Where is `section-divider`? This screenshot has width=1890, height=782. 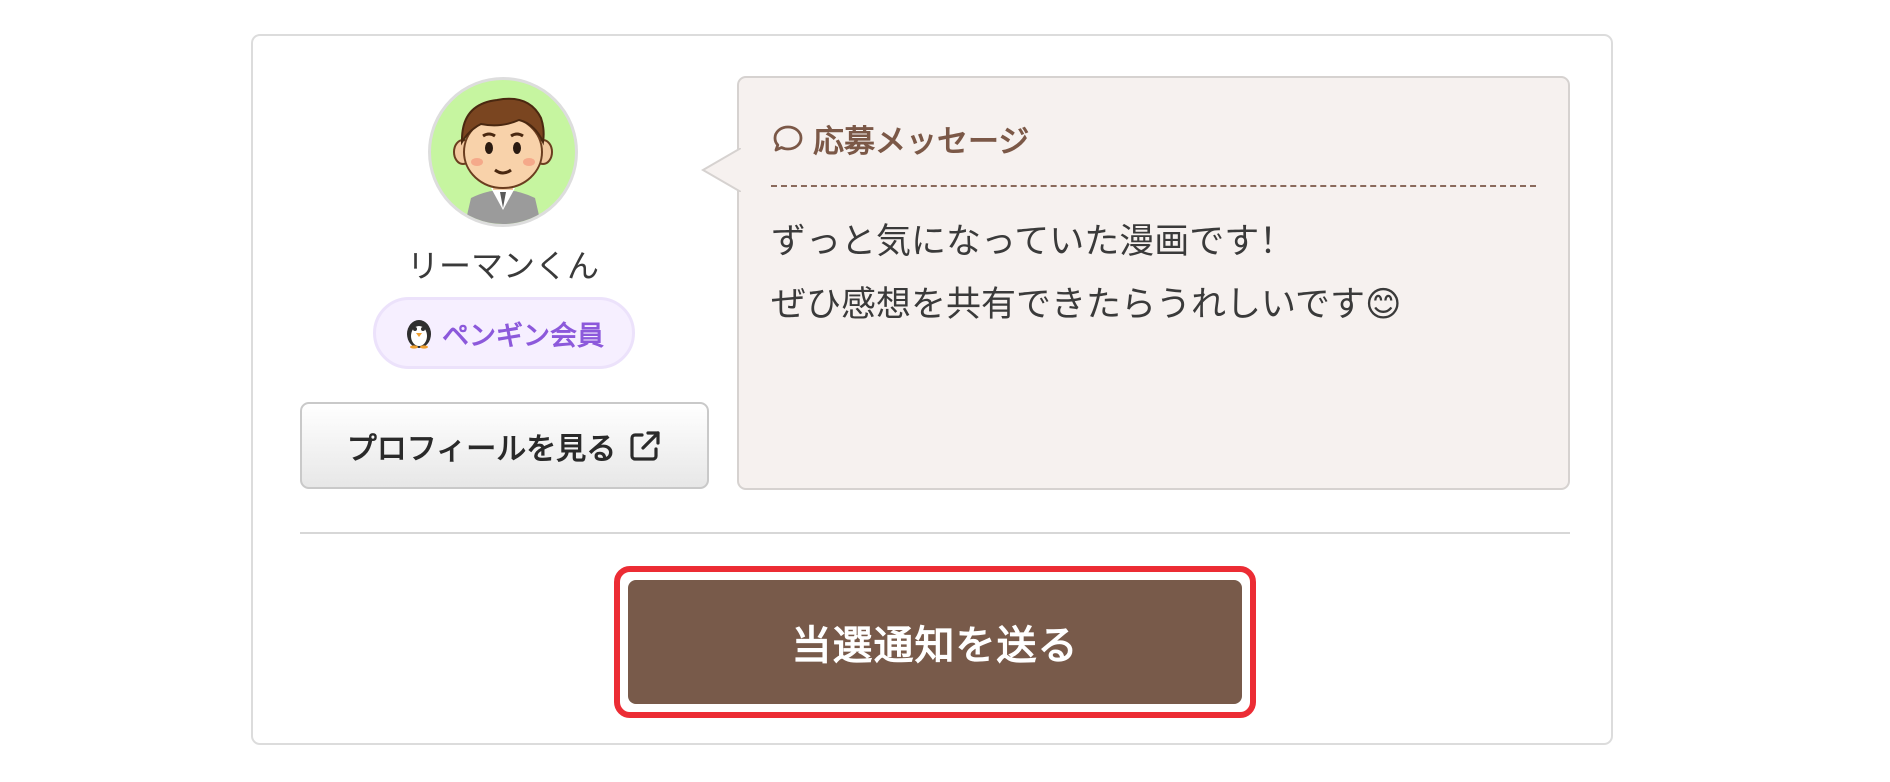 section-divider is located at coordinates (935, 533).